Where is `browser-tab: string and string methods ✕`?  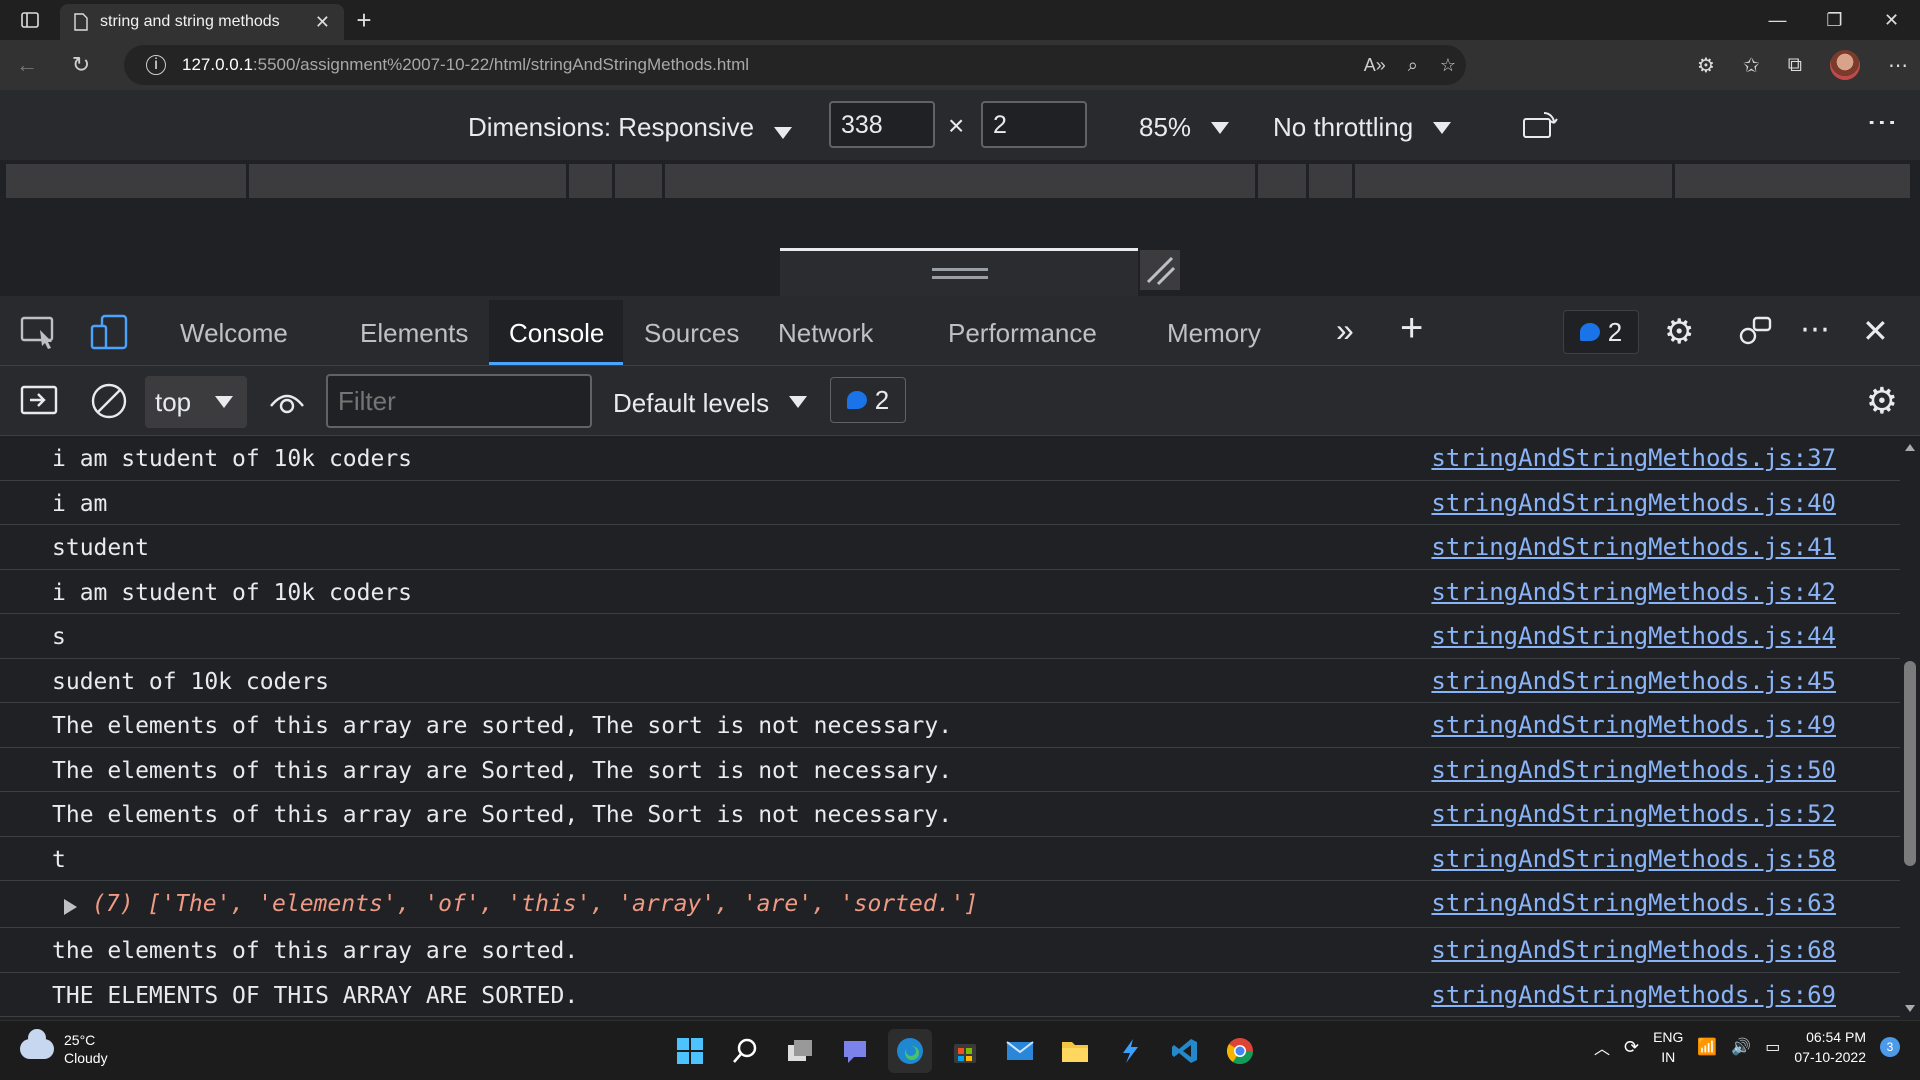 browser-tab: string and string methods ✕ is located at coordinates (202, 22).